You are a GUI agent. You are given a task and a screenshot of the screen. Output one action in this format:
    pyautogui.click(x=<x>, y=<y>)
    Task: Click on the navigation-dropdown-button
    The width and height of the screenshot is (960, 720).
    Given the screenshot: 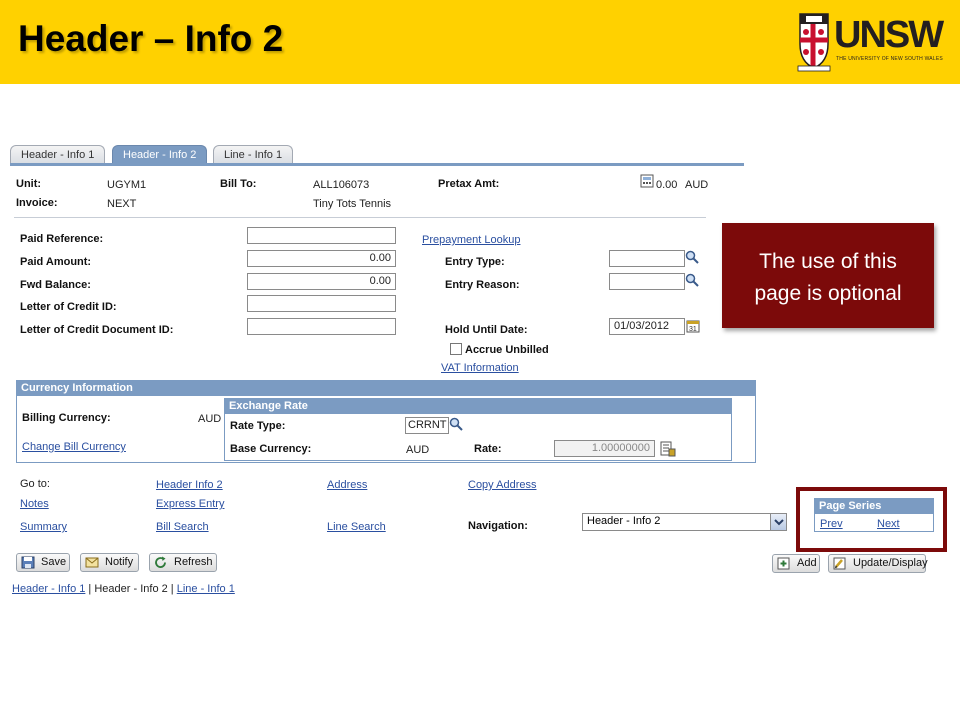 What is the action you would take?
    pyautogui.click(x=778, y=522)
    